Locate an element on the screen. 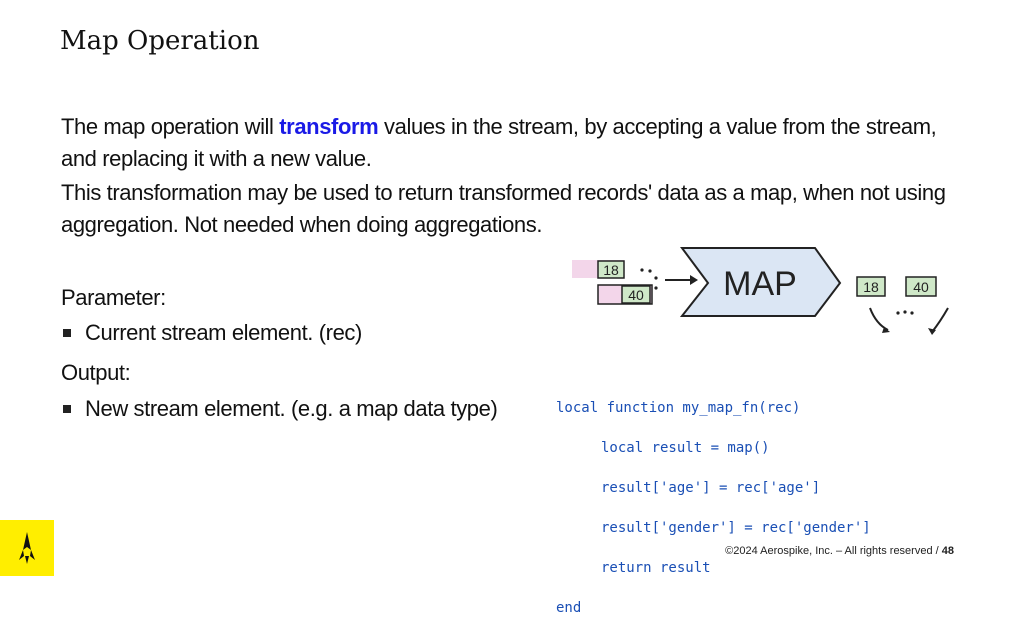 This screenshot has height=638, width=1024. input-value-18: 18 is located at coordinates (611, 270).